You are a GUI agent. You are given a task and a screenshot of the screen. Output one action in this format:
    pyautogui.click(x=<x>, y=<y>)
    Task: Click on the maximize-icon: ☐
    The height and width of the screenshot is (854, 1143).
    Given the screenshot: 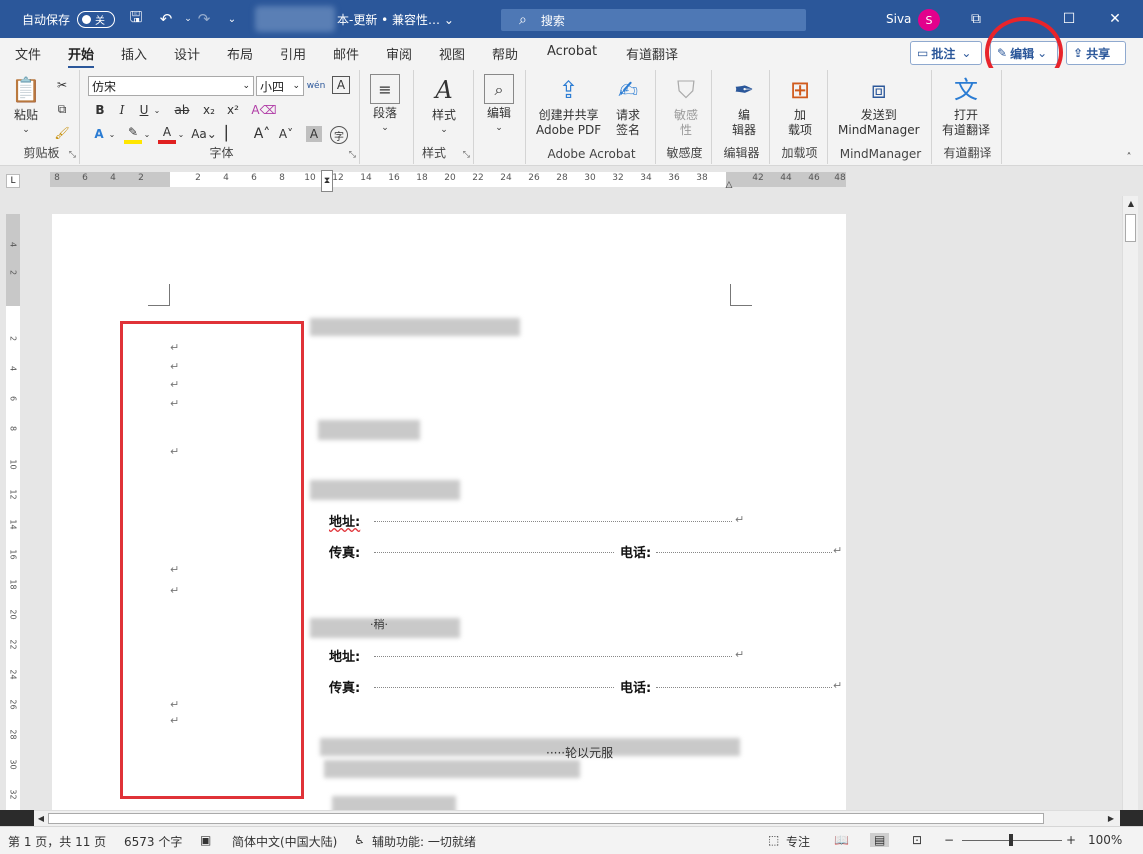 What is the action you would take?
    pyautogui.click(x=1069, y=19)
    